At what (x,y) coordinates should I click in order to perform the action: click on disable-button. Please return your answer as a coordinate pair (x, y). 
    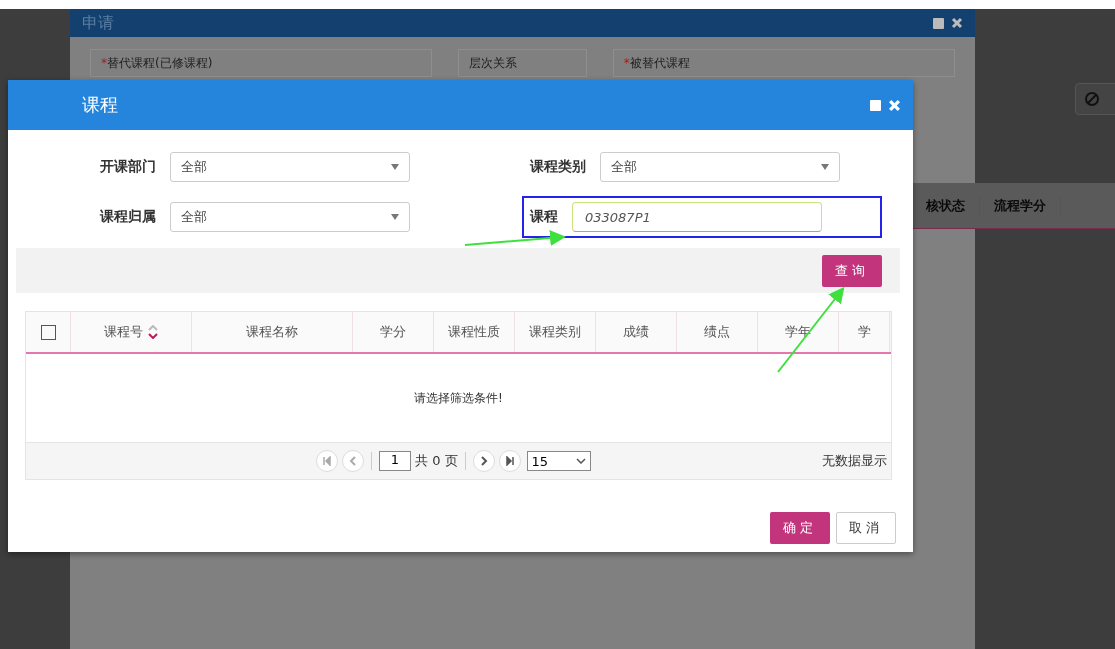
    Looking at the image, I should click on (1095, 99).